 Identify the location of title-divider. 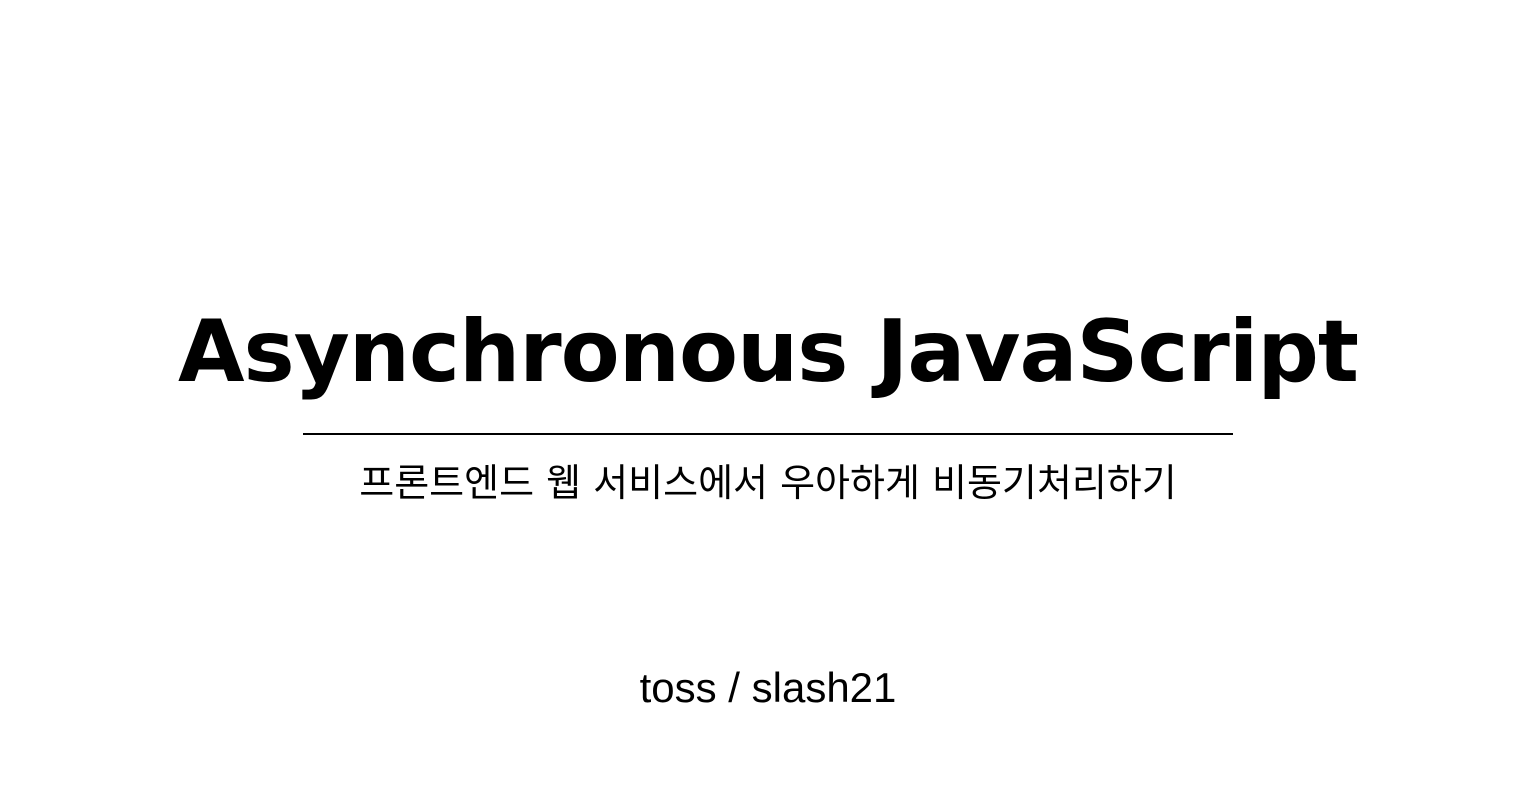
(768, 434).